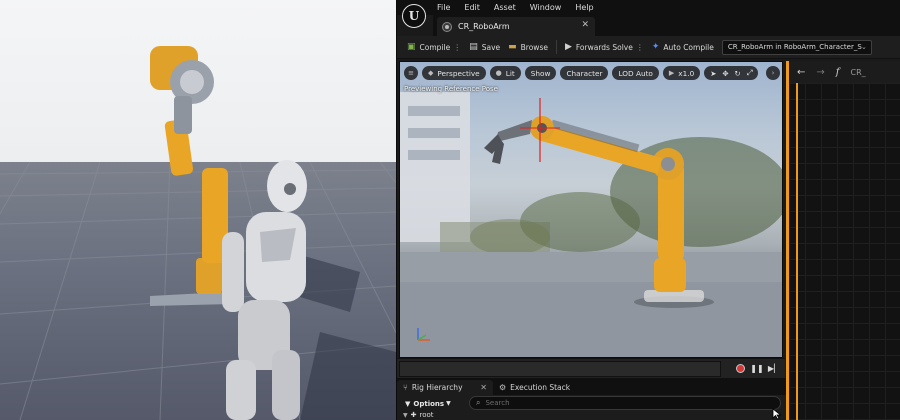 This screenshot has width=900, height=420. Describe the element at coordinates (797, 251) in the screenshot. I see `graph-selection-edge` at that location.